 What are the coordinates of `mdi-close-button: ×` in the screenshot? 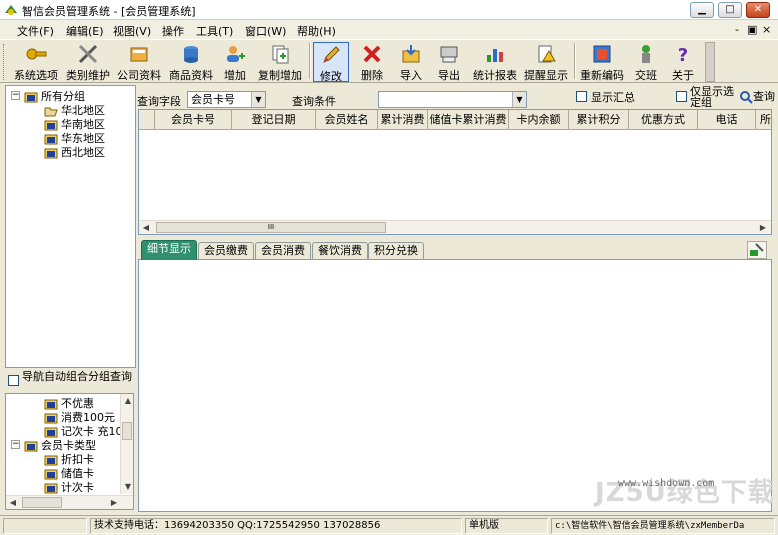 It's located at (766, 29).